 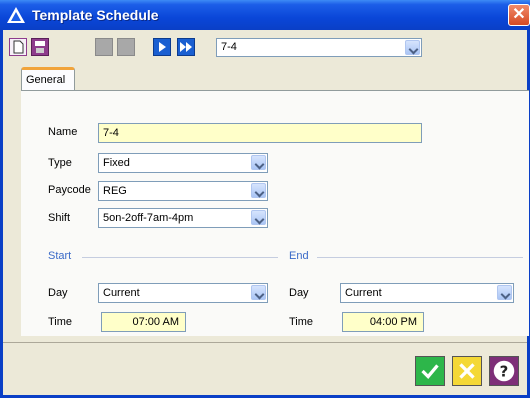 What do you see at coordinates (16, 15) in the screenshot?
I see `app-triangle-icon` at bounding box center [16, 15].